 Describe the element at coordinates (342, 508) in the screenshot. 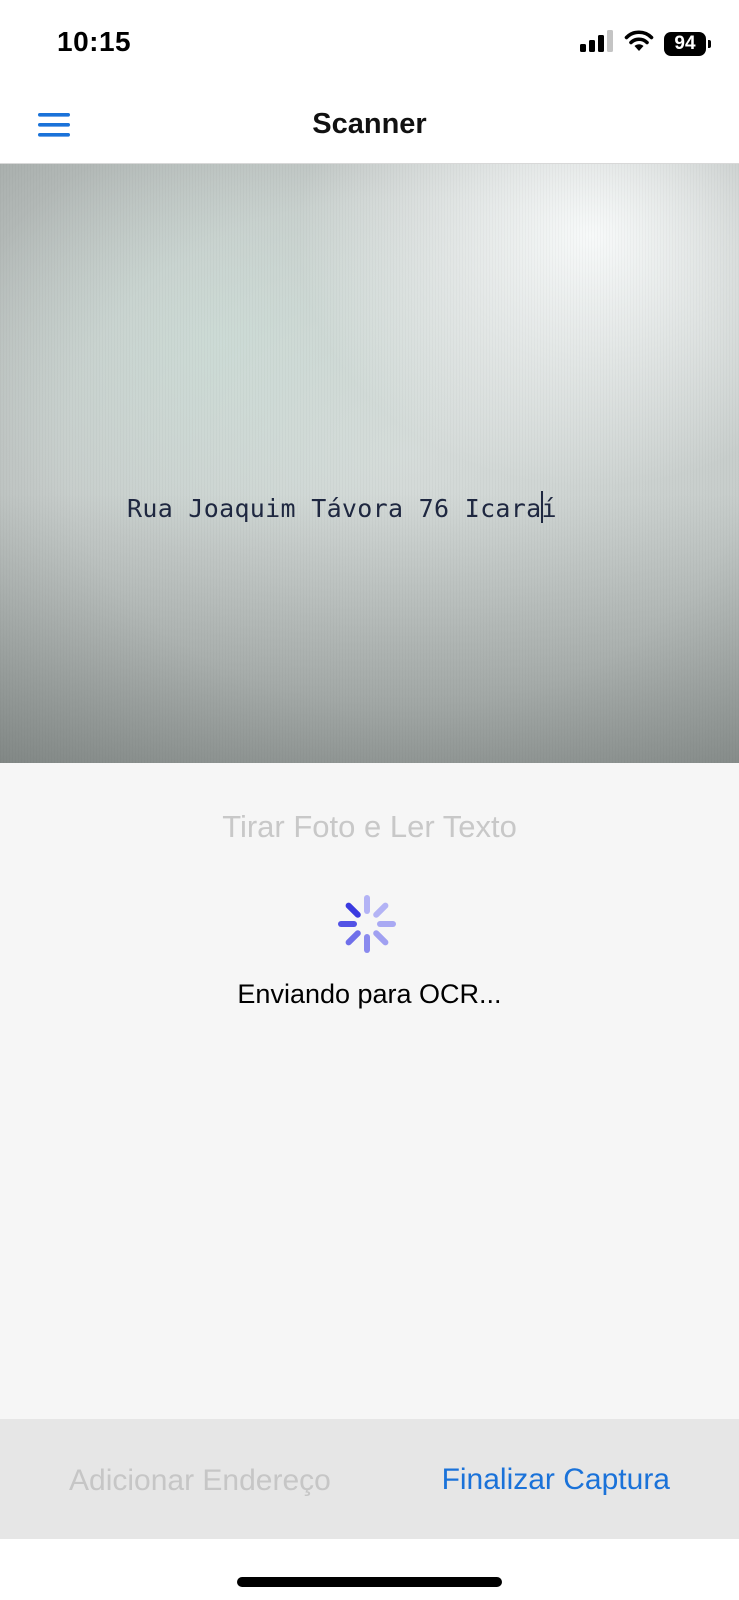

I see `scanned-text: Rua Joaquim Távora 76 Icaraí` at that location.